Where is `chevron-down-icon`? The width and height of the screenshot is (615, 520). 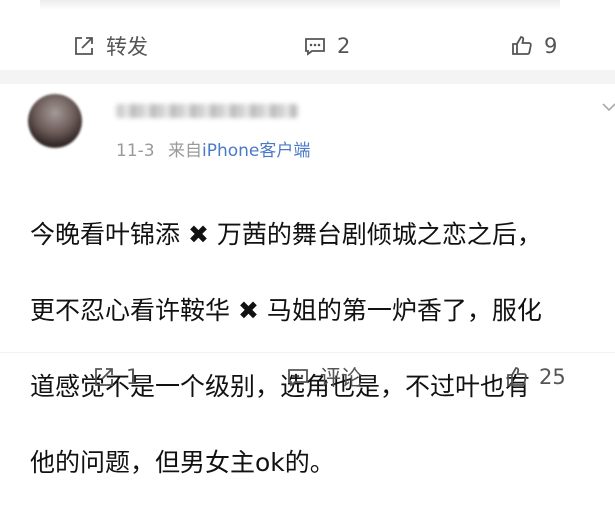
chevron-down-icon is located at coordinates (608, 107).